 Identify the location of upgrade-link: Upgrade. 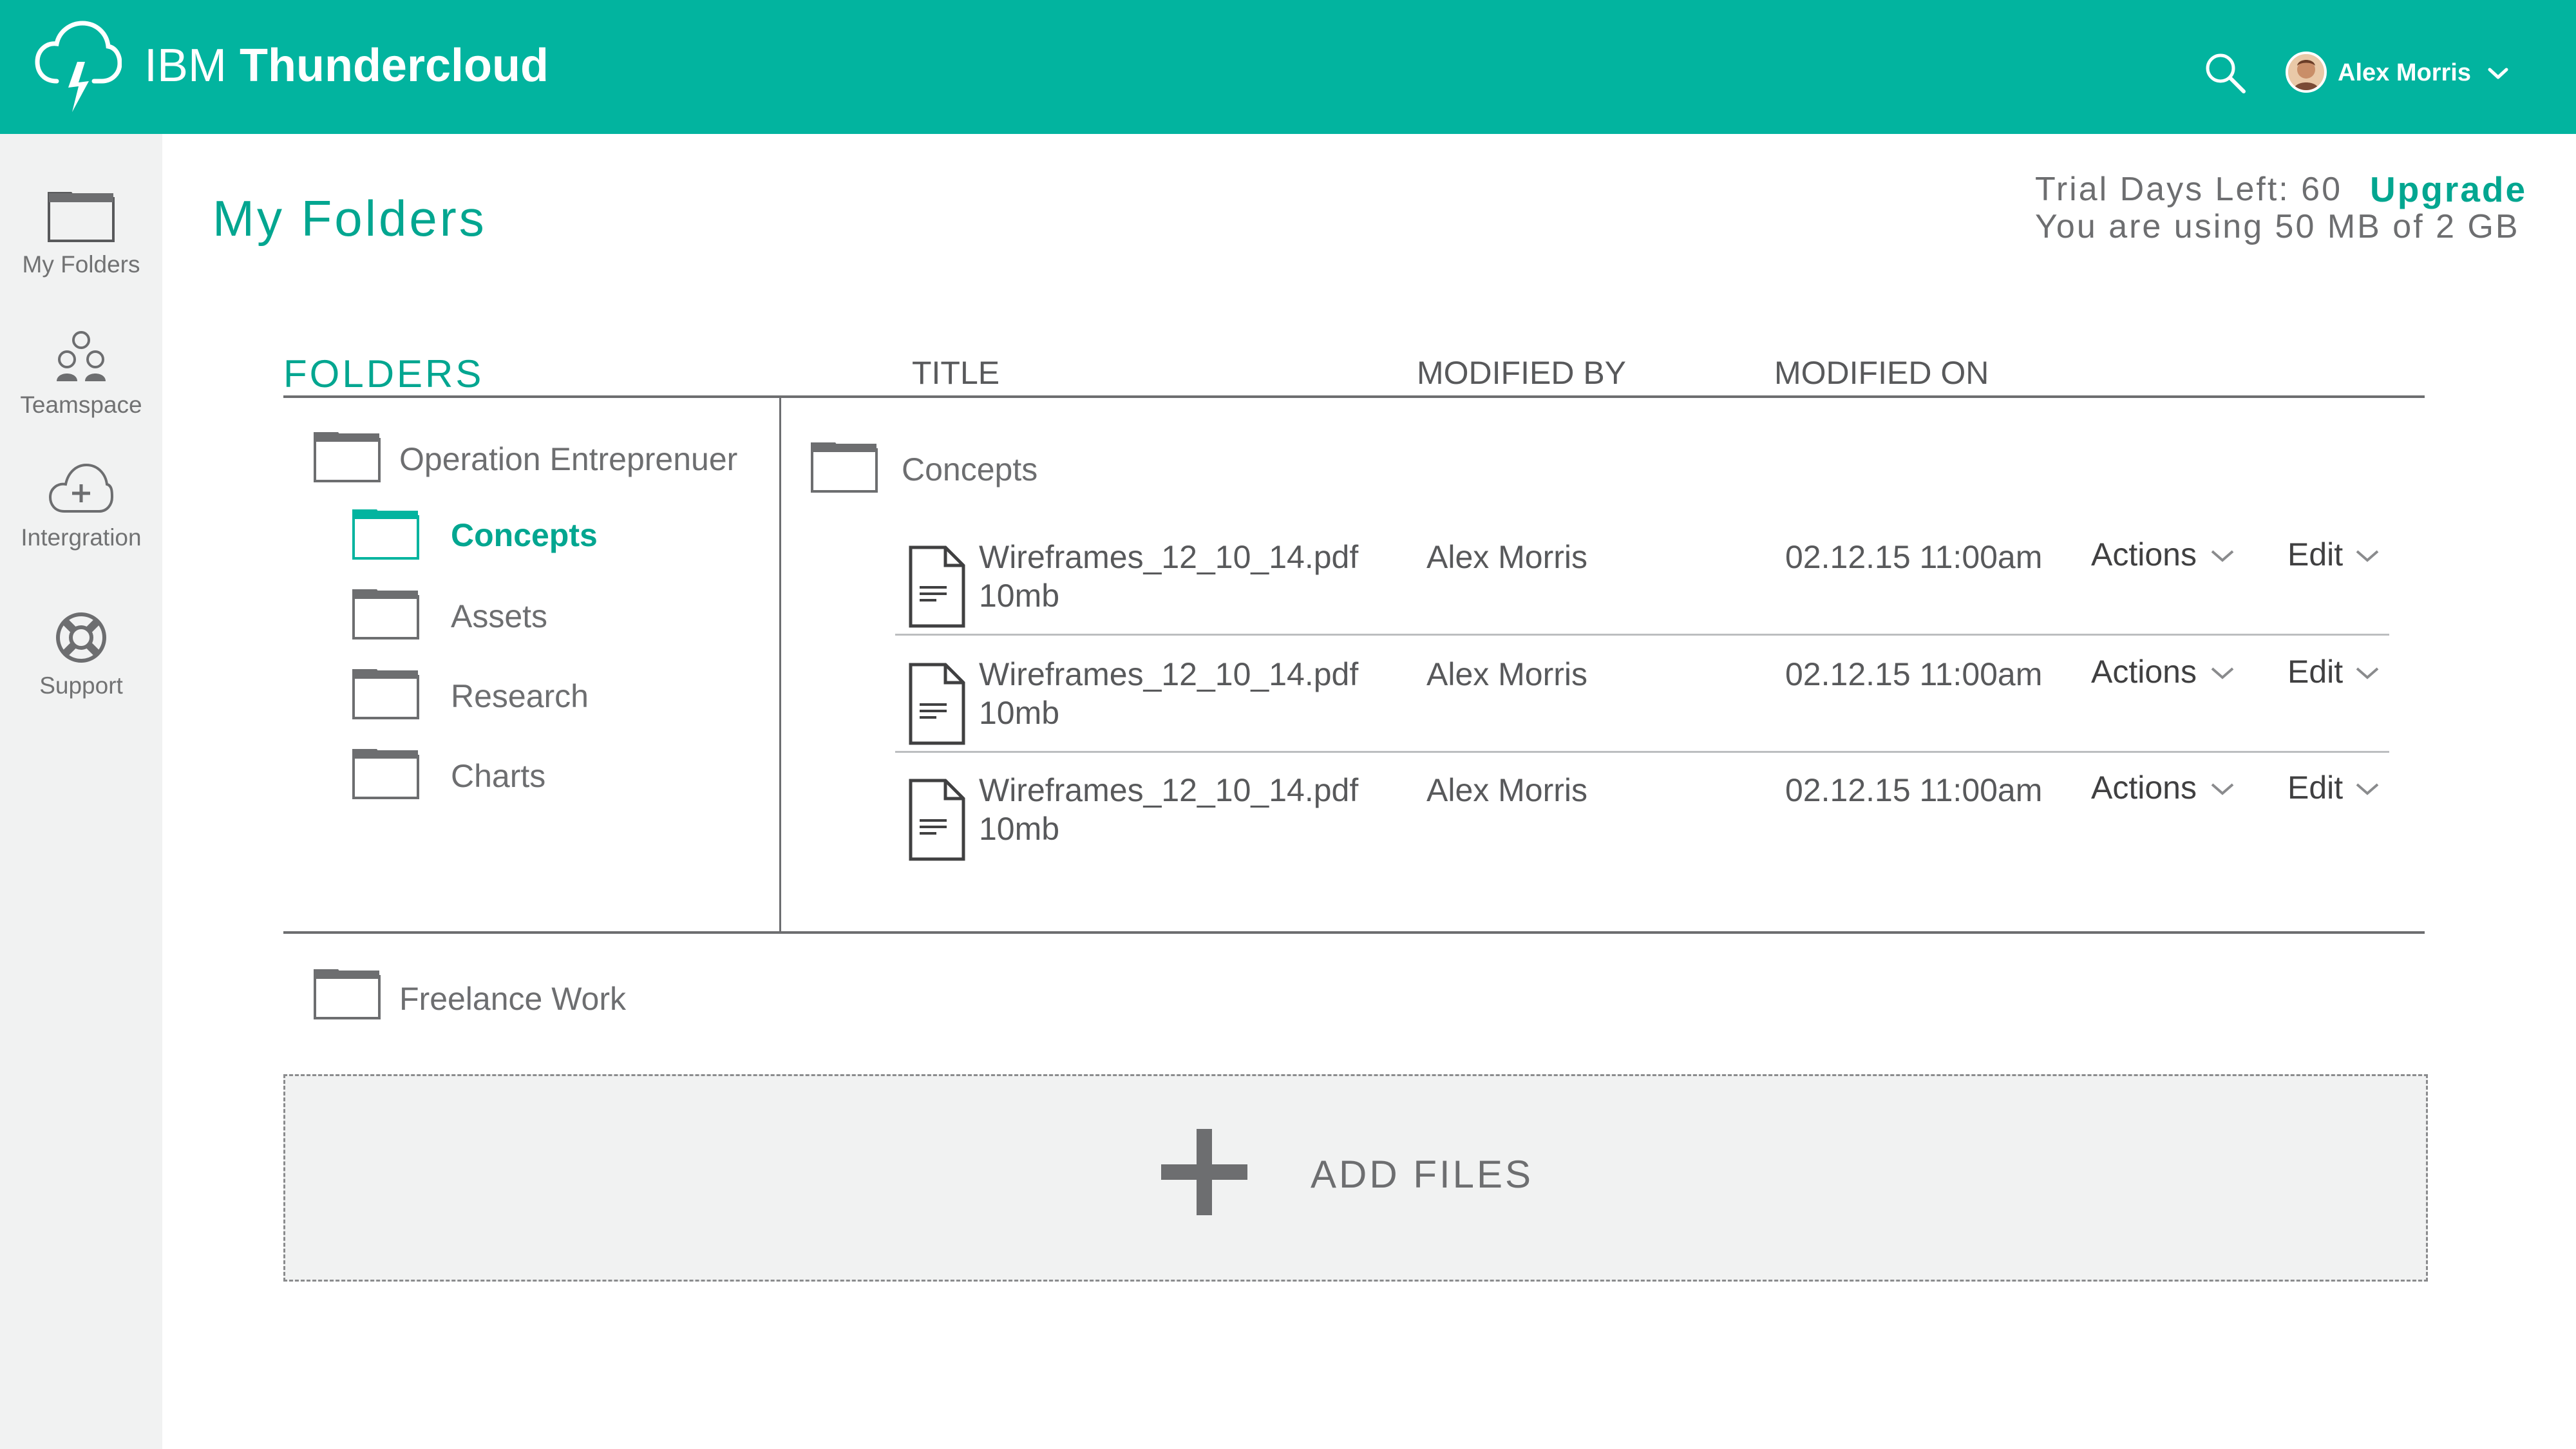
(2448, 190).